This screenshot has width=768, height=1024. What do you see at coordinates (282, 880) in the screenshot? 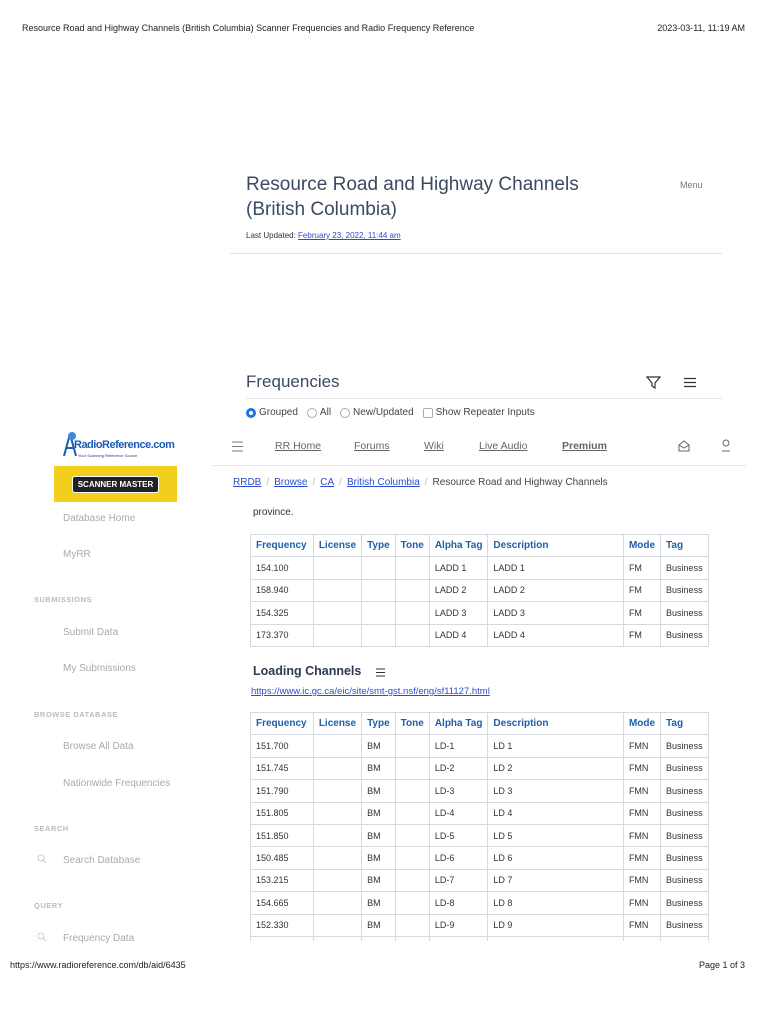
I see `table-cell: 153.215` at bounding box center [282, 880].